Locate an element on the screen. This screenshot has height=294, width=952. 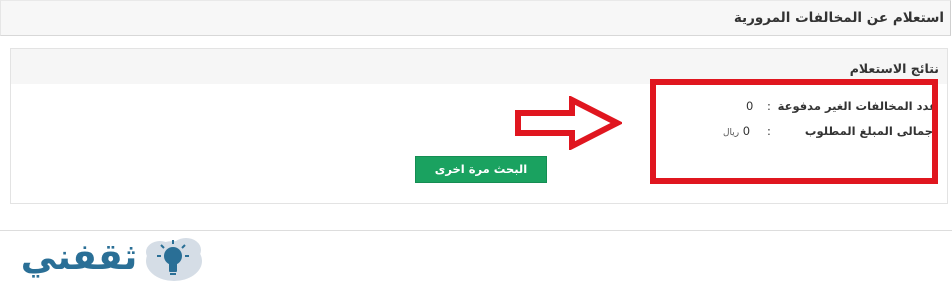
site-logo: ثقفني is located at coordinates (112, 260).